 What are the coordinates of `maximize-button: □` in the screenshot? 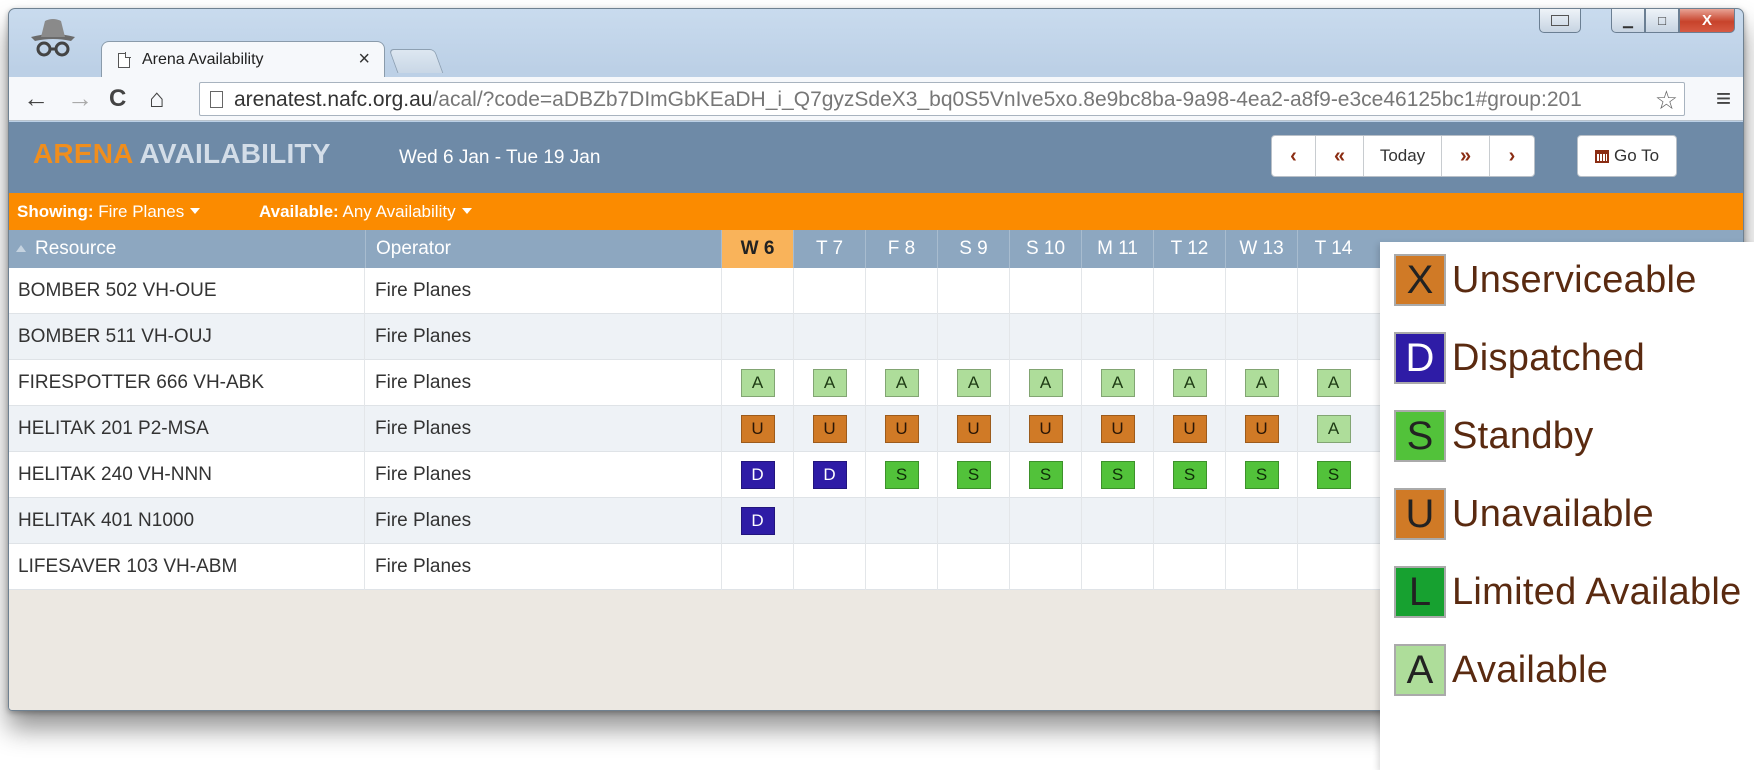 It's located at (1662, 21).